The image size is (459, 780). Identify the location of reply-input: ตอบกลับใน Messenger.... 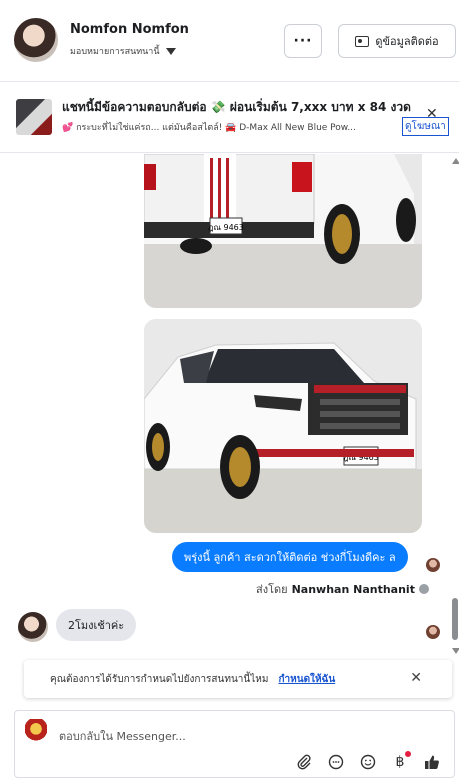
(122, 736).